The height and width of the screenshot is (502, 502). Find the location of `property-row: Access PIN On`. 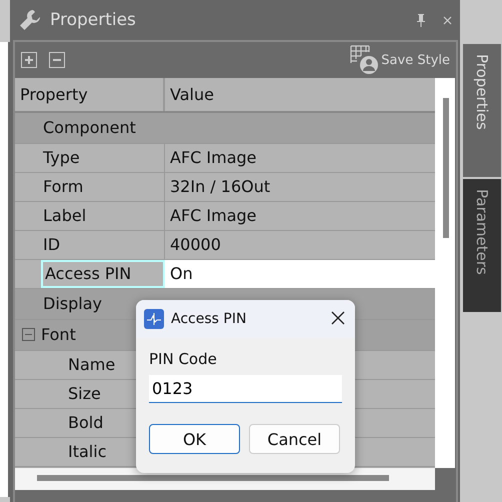

property-row: Access PIN On is located at coordinates (225, 274).